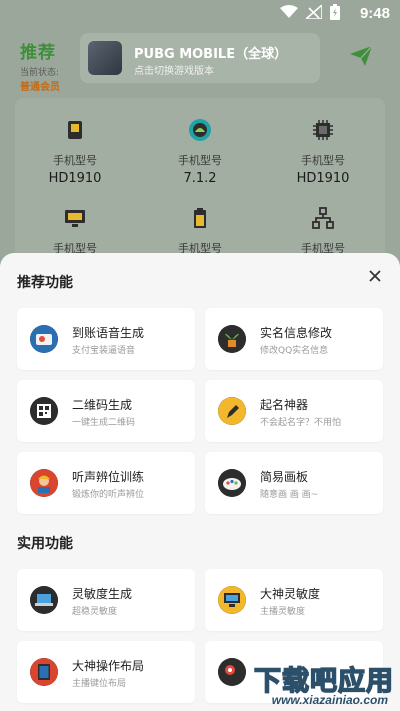 Image resolution: width=400 pixels, height=711 pixels. I want to click on signal-icon, so click(314, 12).